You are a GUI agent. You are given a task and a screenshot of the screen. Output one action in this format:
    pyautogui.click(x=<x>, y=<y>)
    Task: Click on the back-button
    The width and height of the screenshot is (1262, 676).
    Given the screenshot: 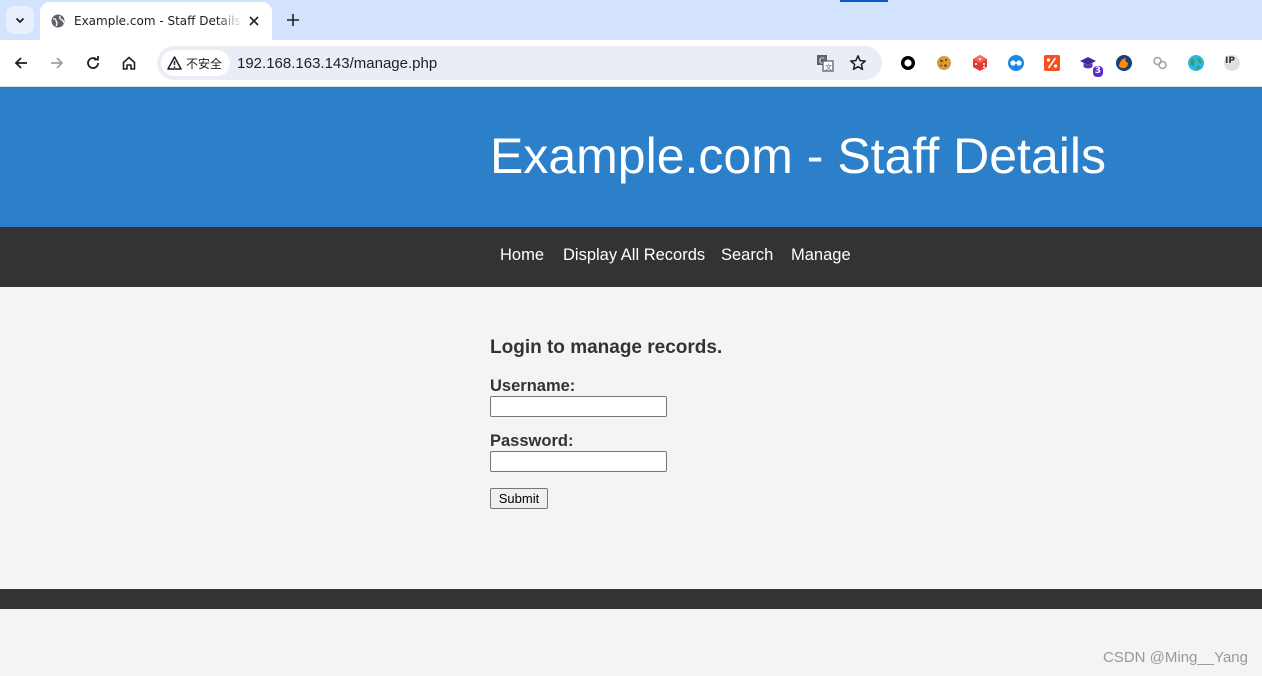 What is the action you would take?
    pyautogui.click(x=21, y=63)
    